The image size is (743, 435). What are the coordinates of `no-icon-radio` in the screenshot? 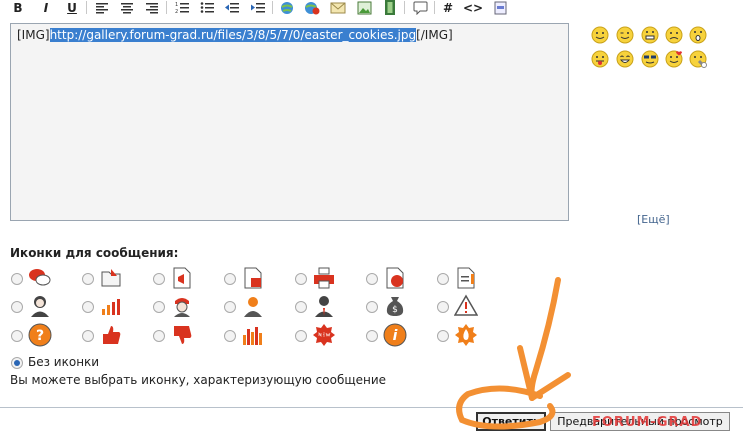 It's located at (17, 363).